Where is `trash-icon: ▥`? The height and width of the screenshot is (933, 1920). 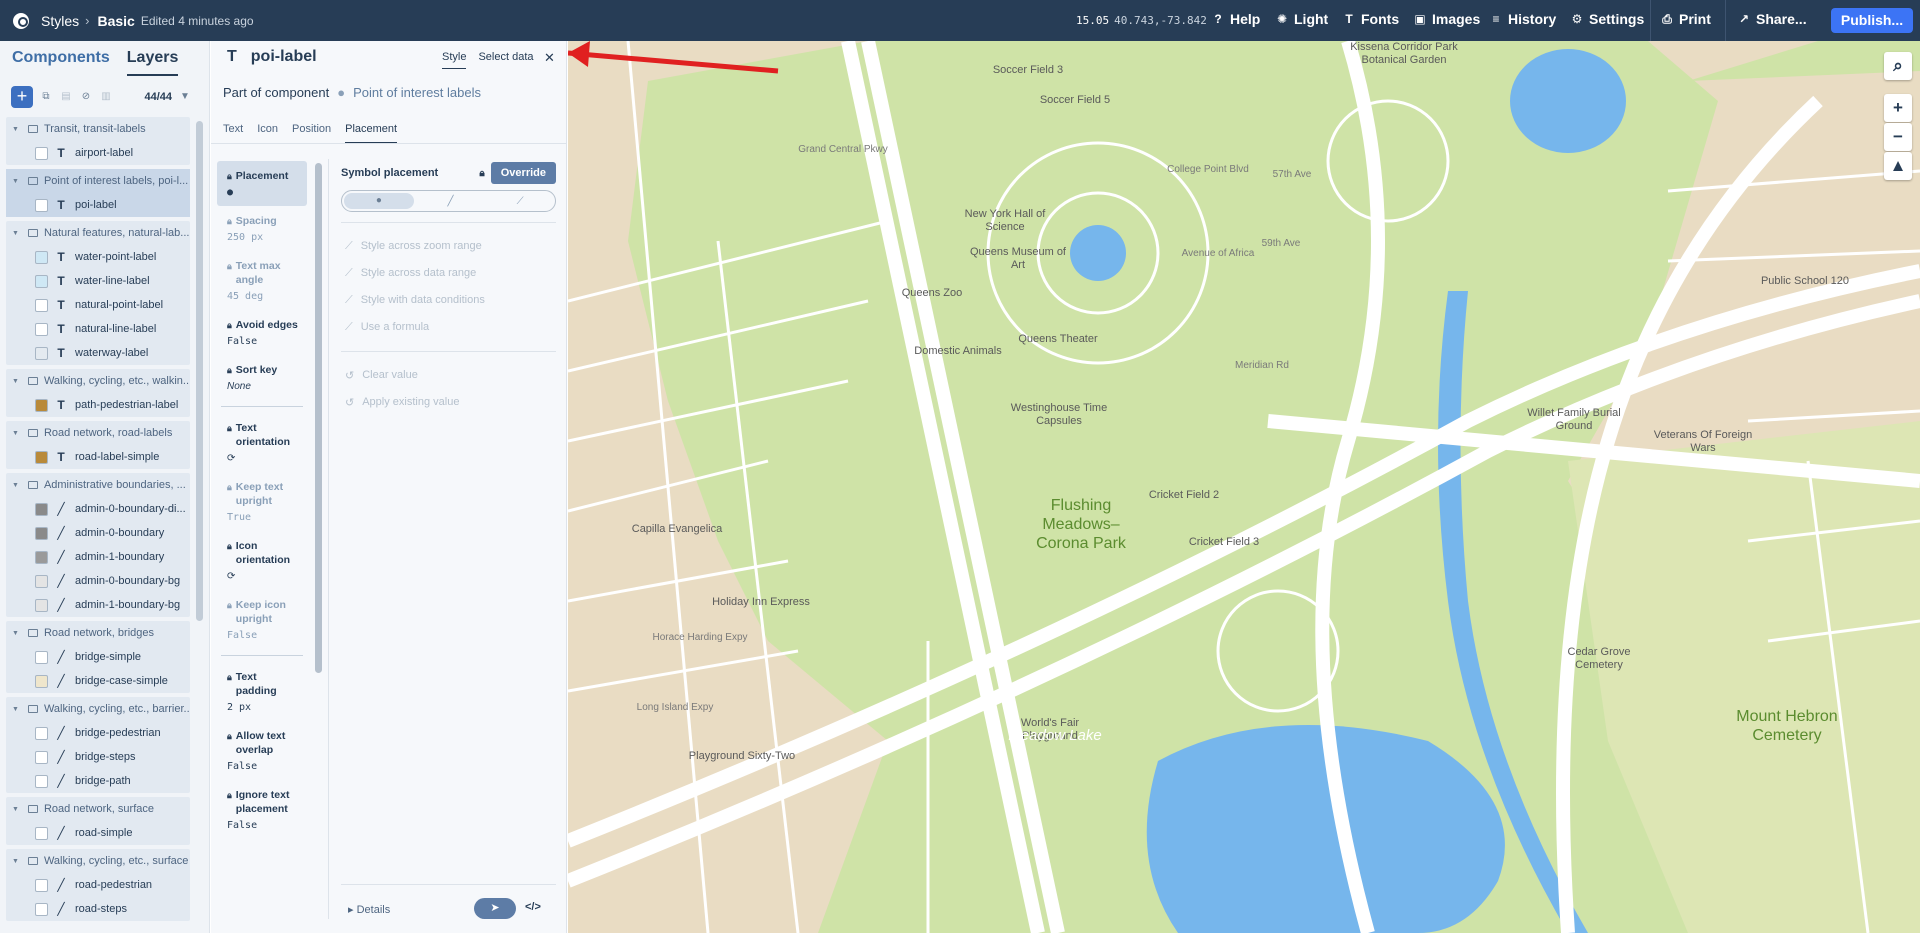
trash-icon: ▥ is located at coordinates (106, 97).